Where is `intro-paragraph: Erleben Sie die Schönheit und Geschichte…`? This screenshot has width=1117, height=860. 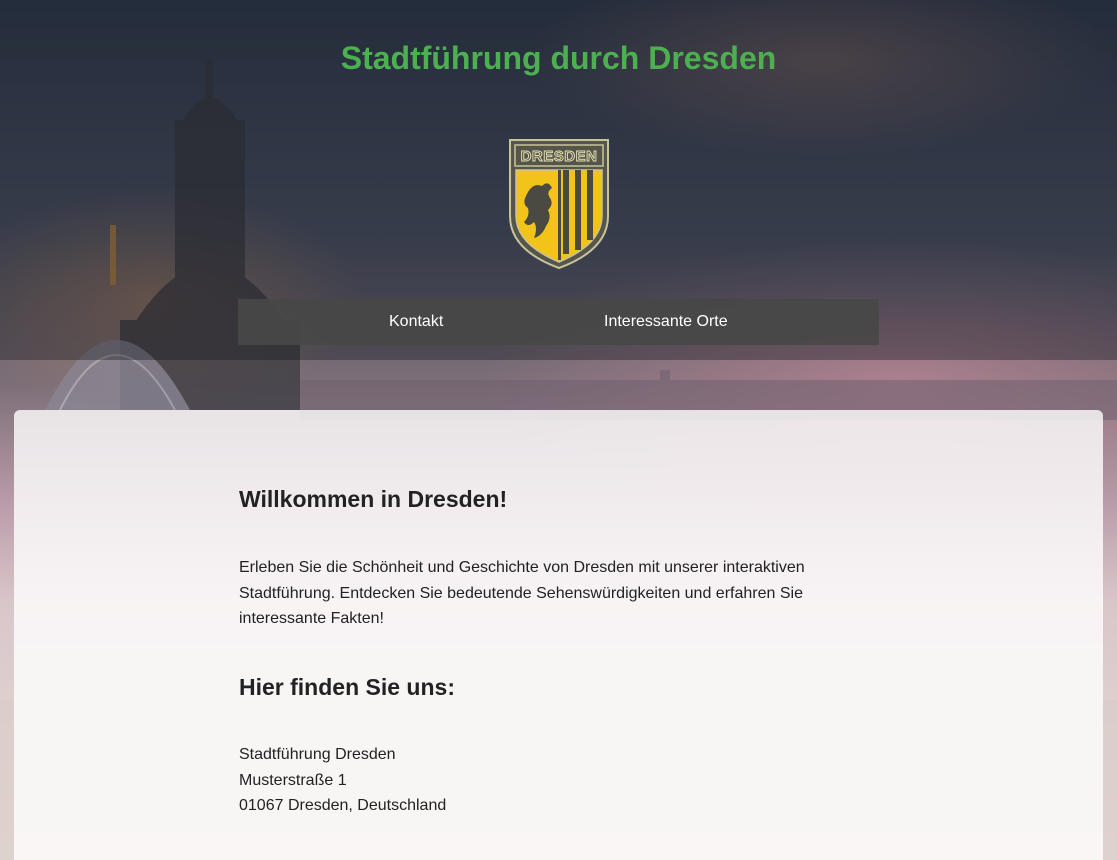 intro-paragraph: Erleben Sie die Schönheit und Geschichte… is located at coordinates (522, 593).